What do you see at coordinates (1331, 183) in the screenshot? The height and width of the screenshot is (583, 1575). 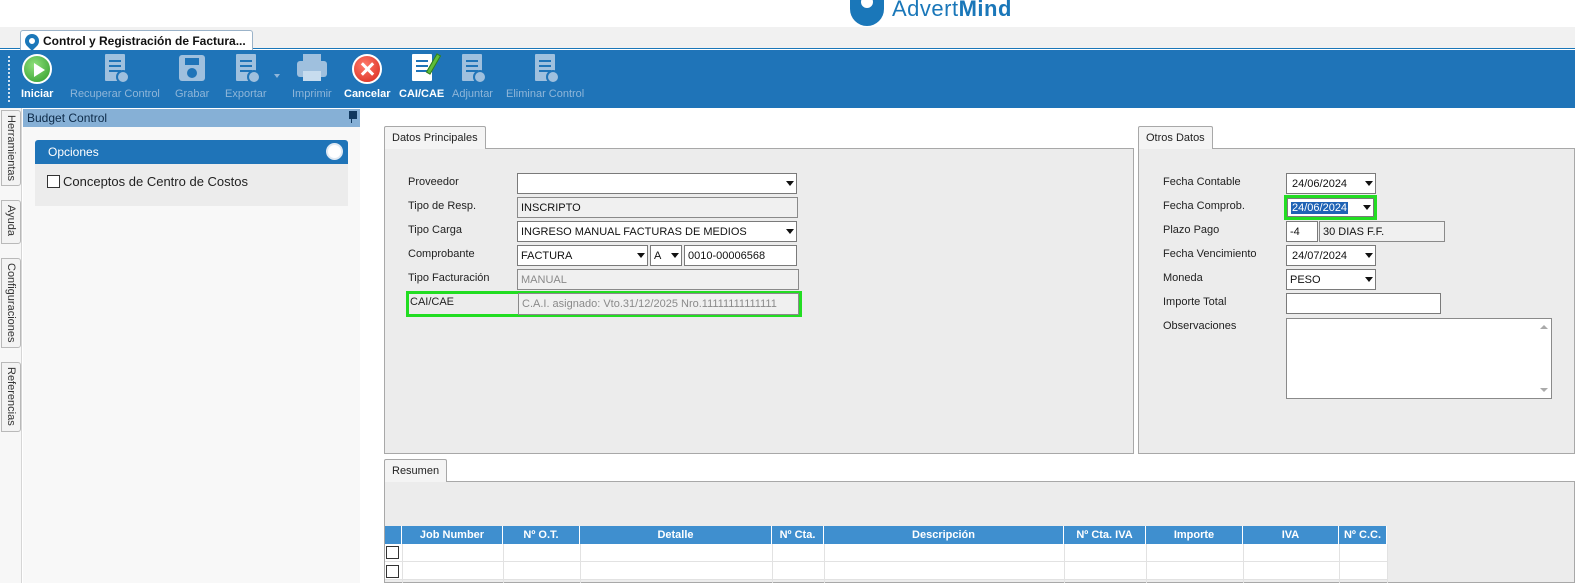 I see `fecha-contable-picker: 24/06/2024` at bounding box center [1331, 183].